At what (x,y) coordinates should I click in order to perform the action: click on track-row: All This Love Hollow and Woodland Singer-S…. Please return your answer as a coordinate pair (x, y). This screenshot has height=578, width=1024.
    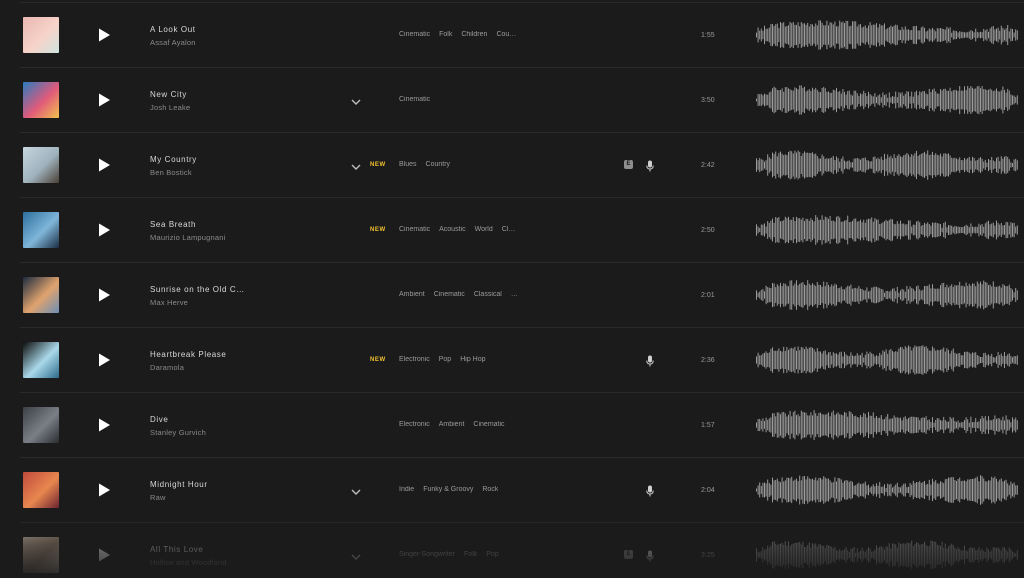
    Looking at the image, I should click on (522, 550).